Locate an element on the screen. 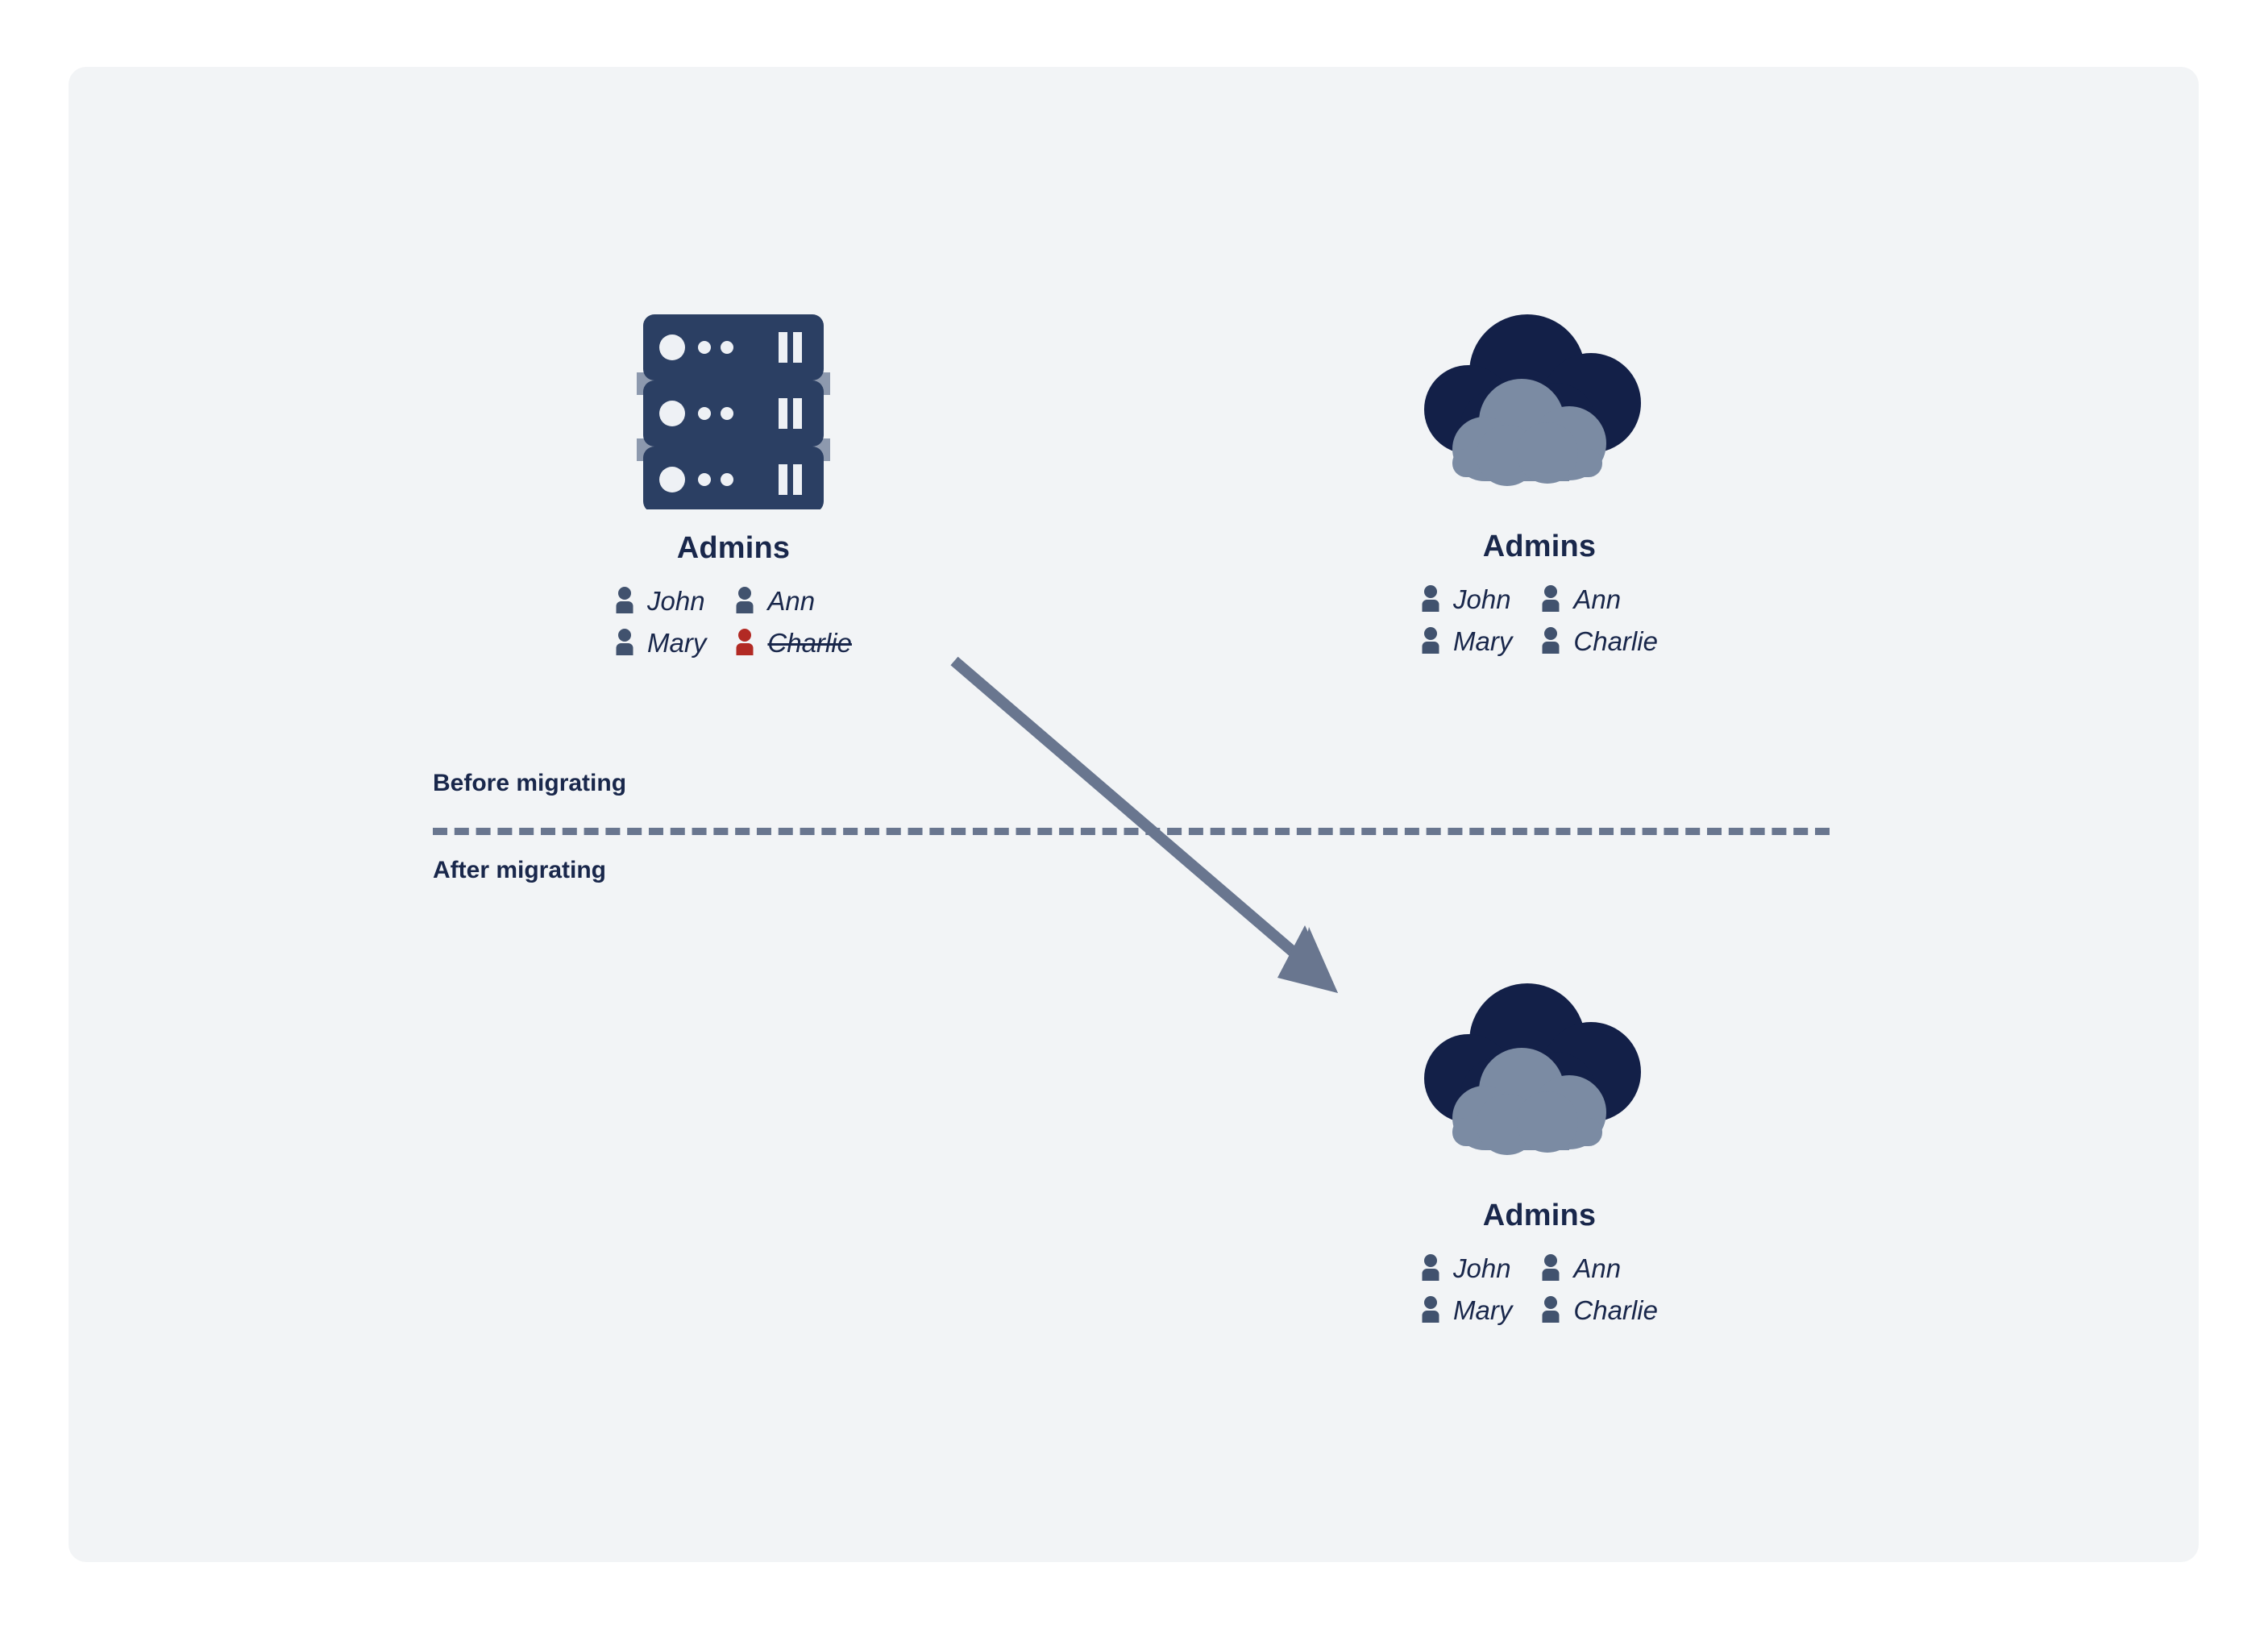  source-server-group: Admins John Ann Mary Charlie is located at coordinates (733, 485).